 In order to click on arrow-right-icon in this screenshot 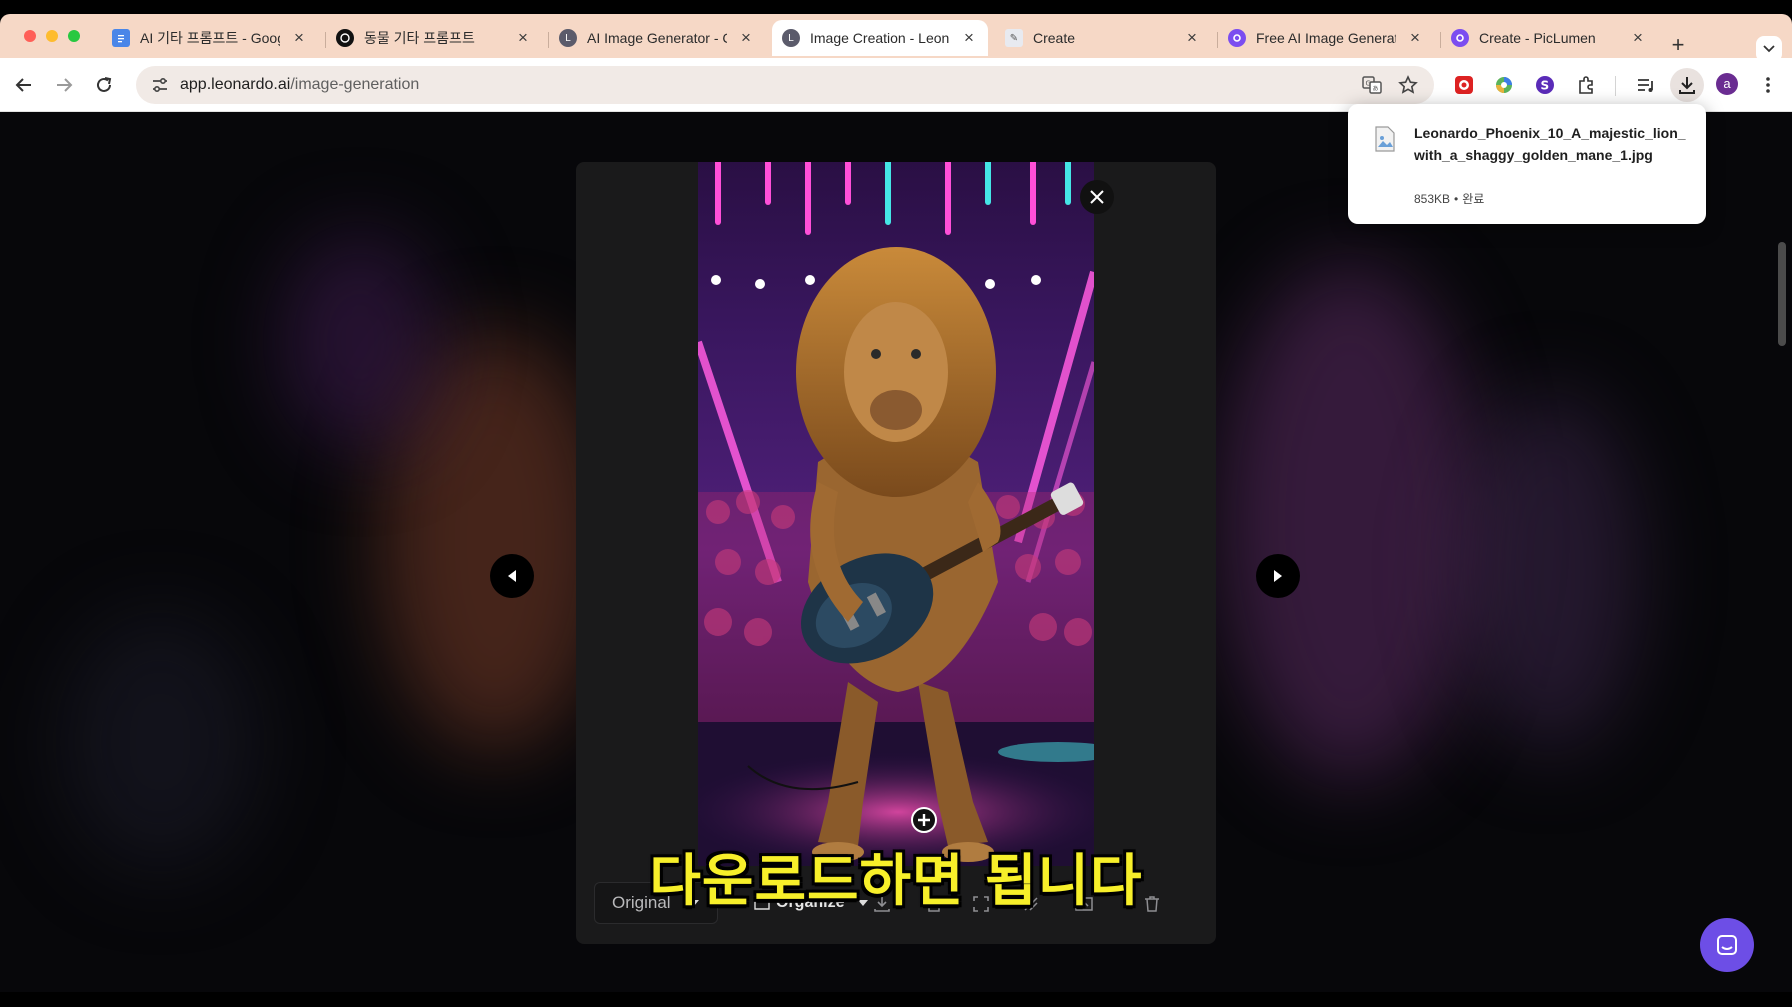, I will do `click(65, 85)`.